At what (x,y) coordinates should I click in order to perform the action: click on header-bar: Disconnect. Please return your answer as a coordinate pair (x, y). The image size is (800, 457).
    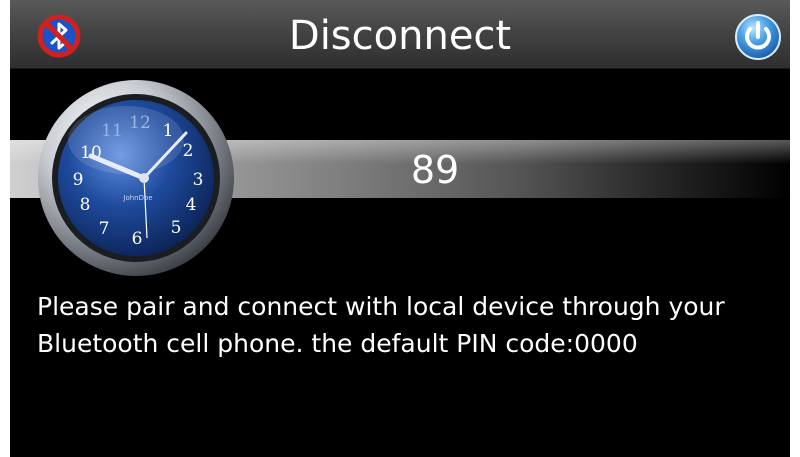
    Looking at the image, I should click on (400, 34).